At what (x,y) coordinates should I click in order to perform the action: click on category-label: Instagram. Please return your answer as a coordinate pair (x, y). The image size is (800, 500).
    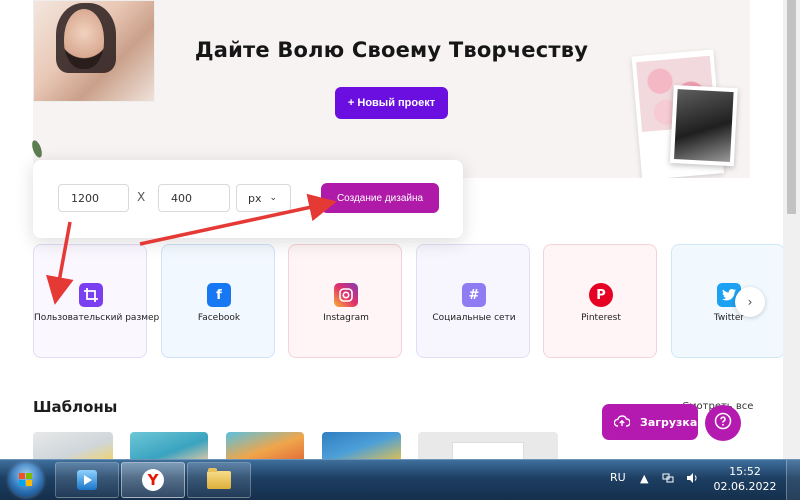
    Looking at the image, I should click on (346, 318).